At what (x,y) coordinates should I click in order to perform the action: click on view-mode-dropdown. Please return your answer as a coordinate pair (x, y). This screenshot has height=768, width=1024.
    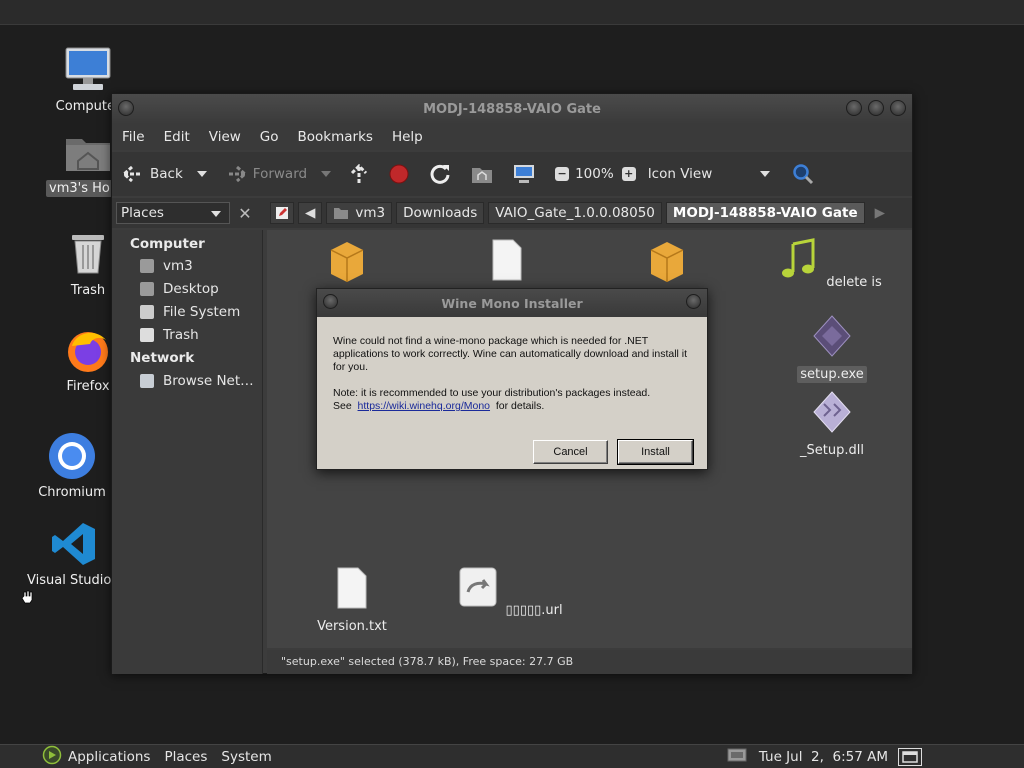
    Looking at the image, I should click on (765, 174).